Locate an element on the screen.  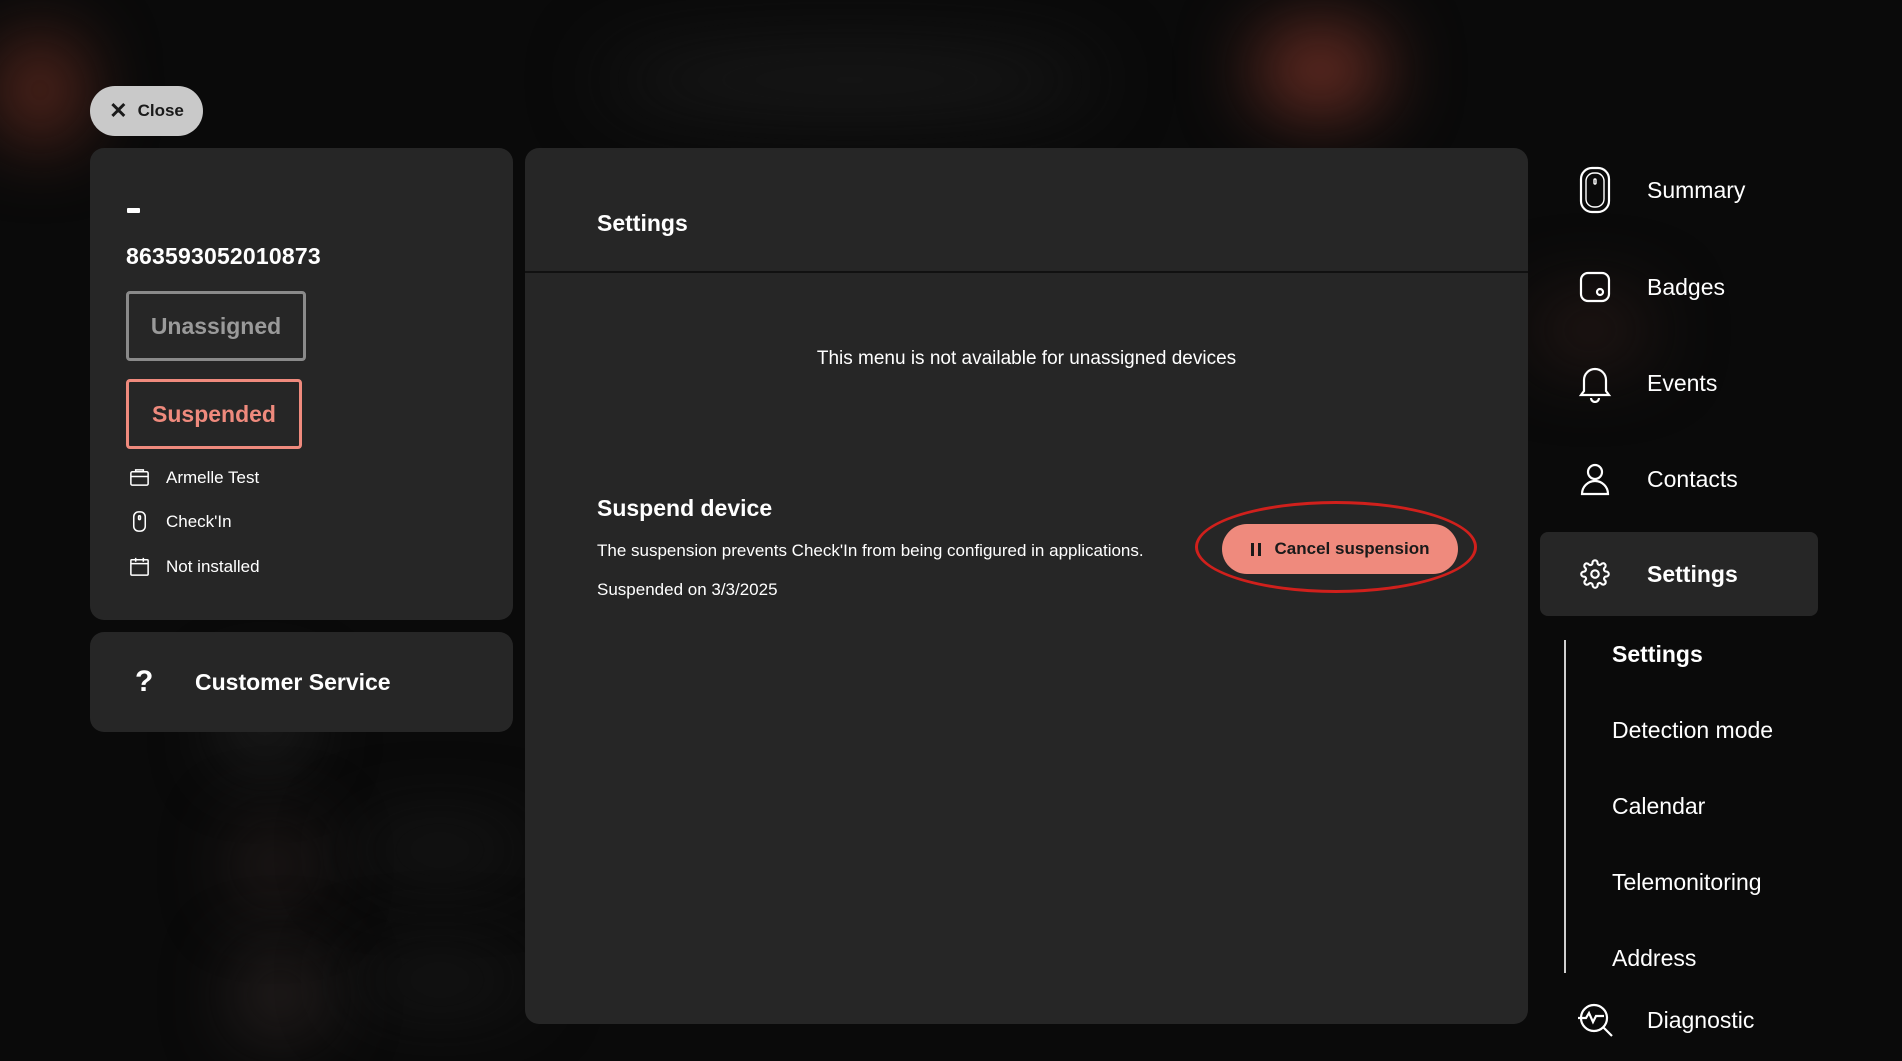
nav-item-badges: Badges is located at coordinates (1679, 287).